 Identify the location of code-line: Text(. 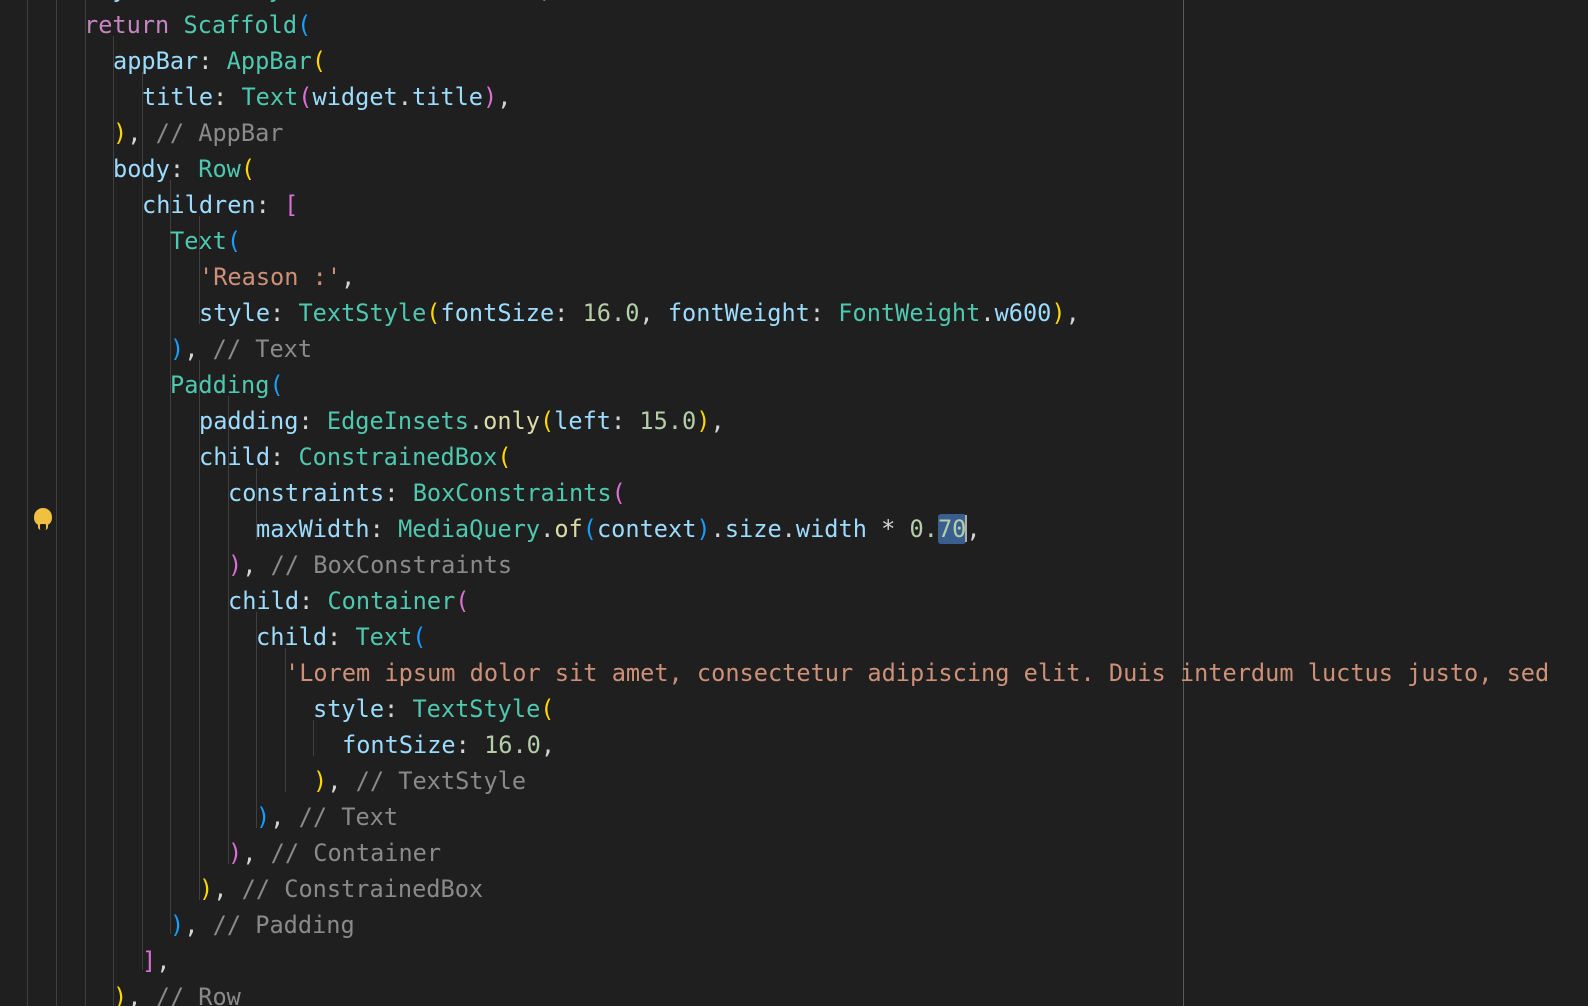
(205, 242).